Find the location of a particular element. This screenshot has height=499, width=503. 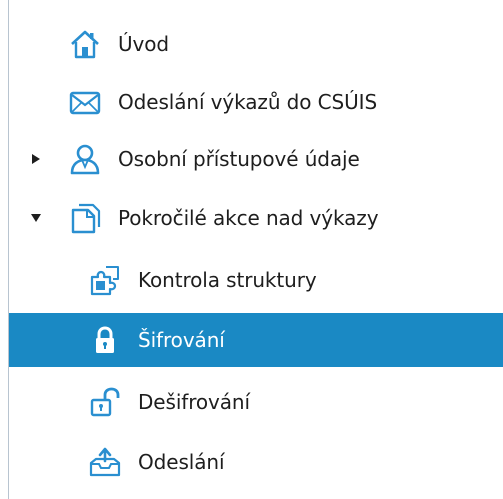

tree-item-label: Osobní přístupové údaje is located at coordinates (239, 159).